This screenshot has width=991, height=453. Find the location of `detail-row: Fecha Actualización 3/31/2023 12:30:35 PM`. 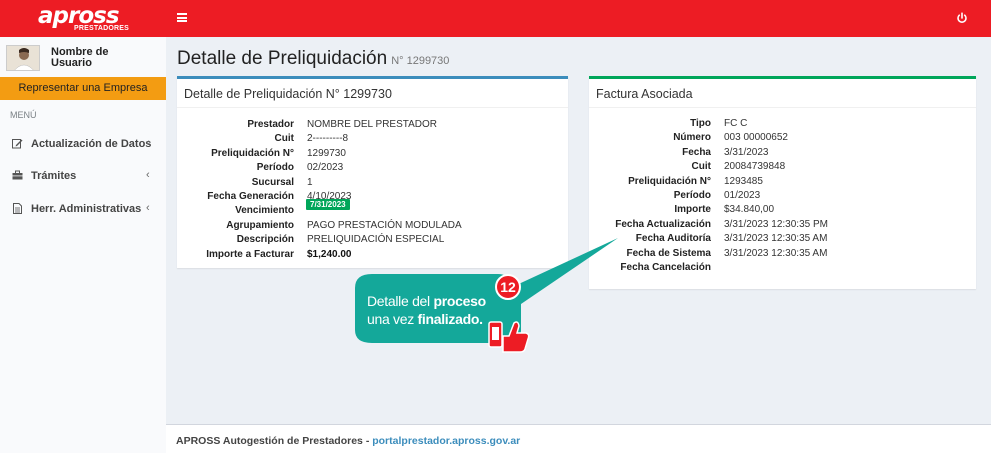

detail-row: Fecha Actualización 3/31/2023 12:30:35 PM is located at coordinates (708, 225).